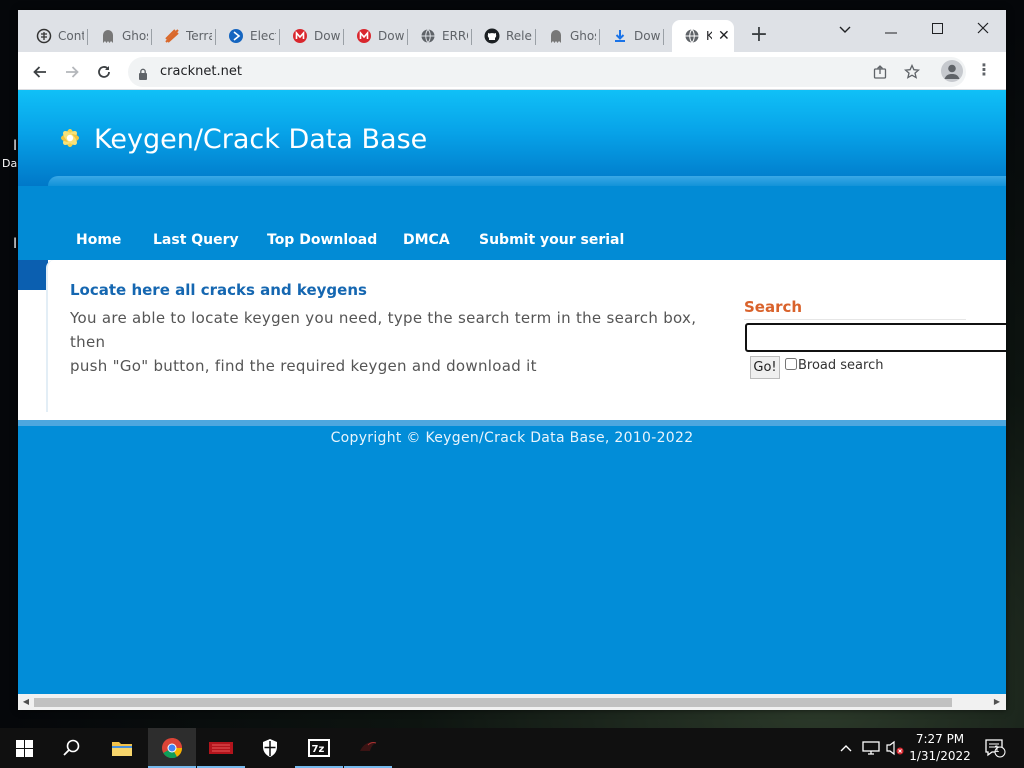  Describe the element at coordinates (322, 240) in the screenshot. I see `nav-top-download: Top Download` at that location.